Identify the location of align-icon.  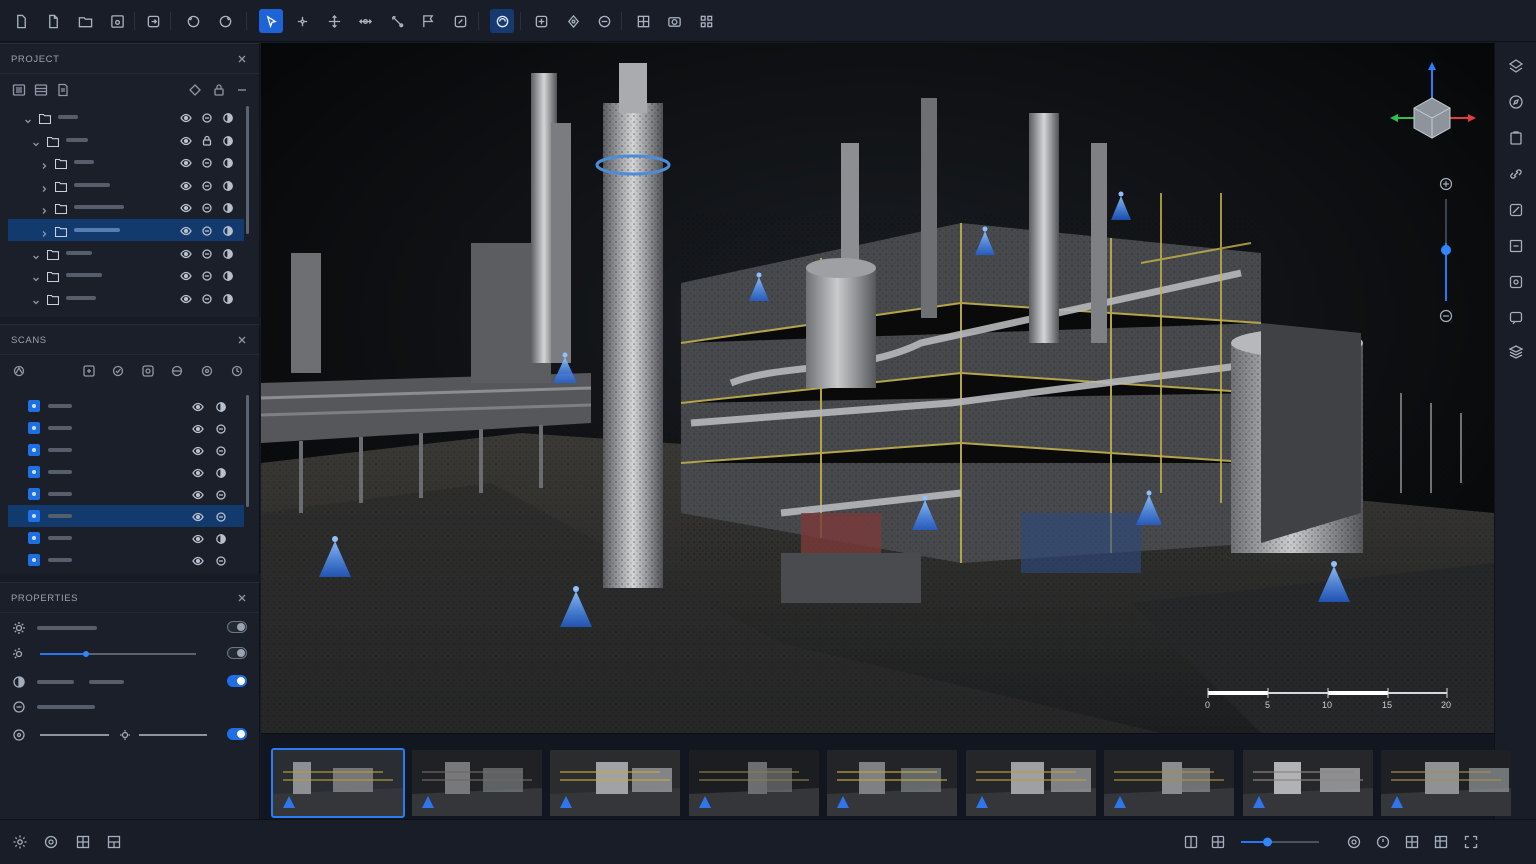
(148, 371).